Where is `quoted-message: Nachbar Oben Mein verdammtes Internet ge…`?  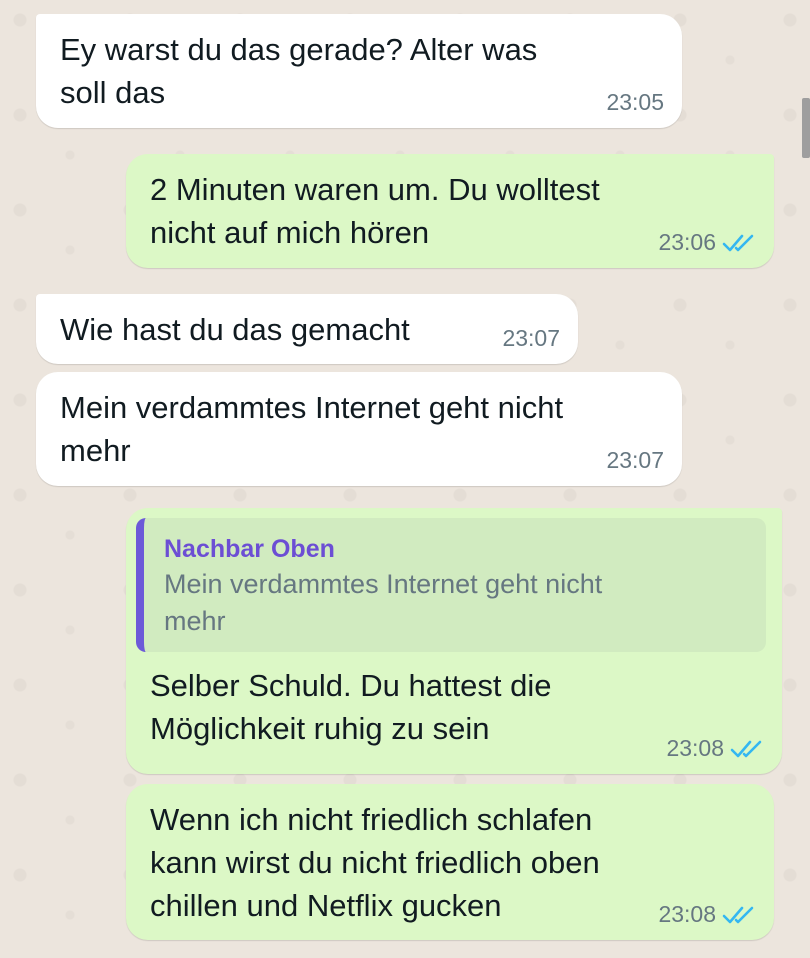 quoted-message: Nachbar Oben Mein verdammtes Internet ge… is located at coordinates (451, 585).